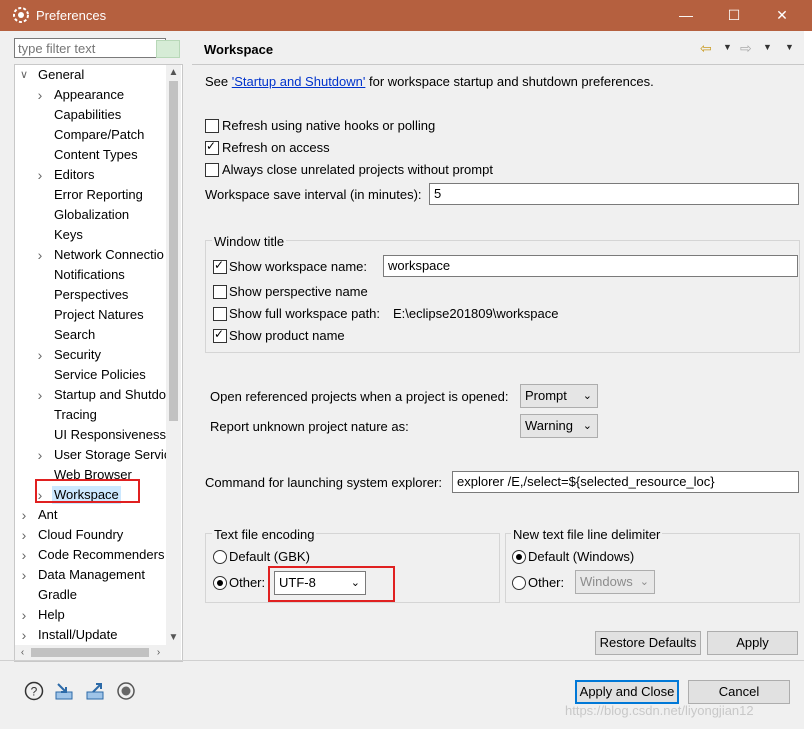  I want to click on tree-item: Project Natures, so click(90, 315).